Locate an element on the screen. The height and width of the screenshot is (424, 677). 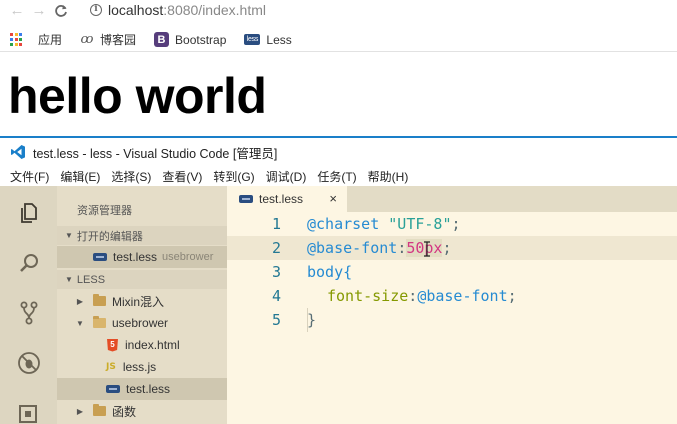
line-number: 4 is located at coordinates (276, 296).